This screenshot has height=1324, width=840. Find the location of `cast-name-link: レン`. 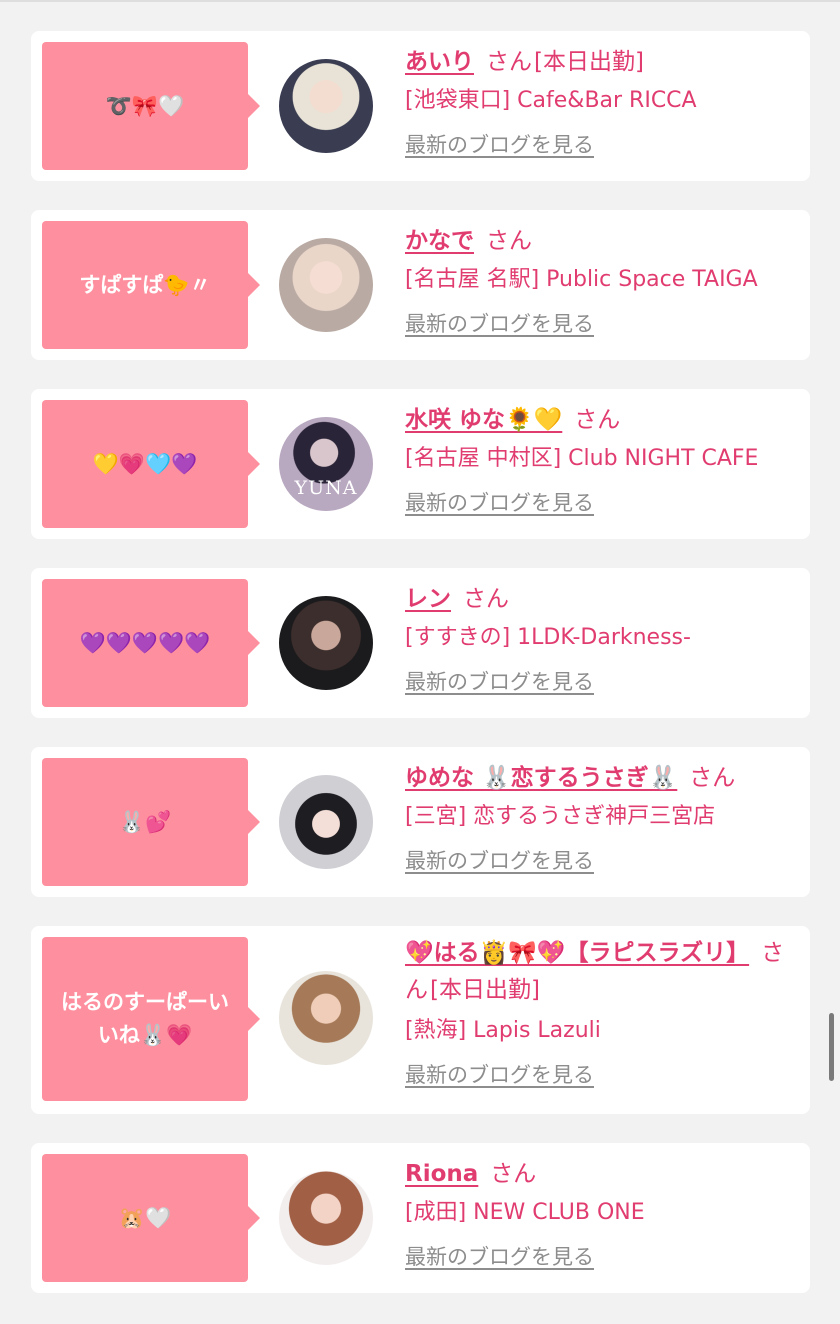

cast-name-link: レン is located at coordinates (428, 599).